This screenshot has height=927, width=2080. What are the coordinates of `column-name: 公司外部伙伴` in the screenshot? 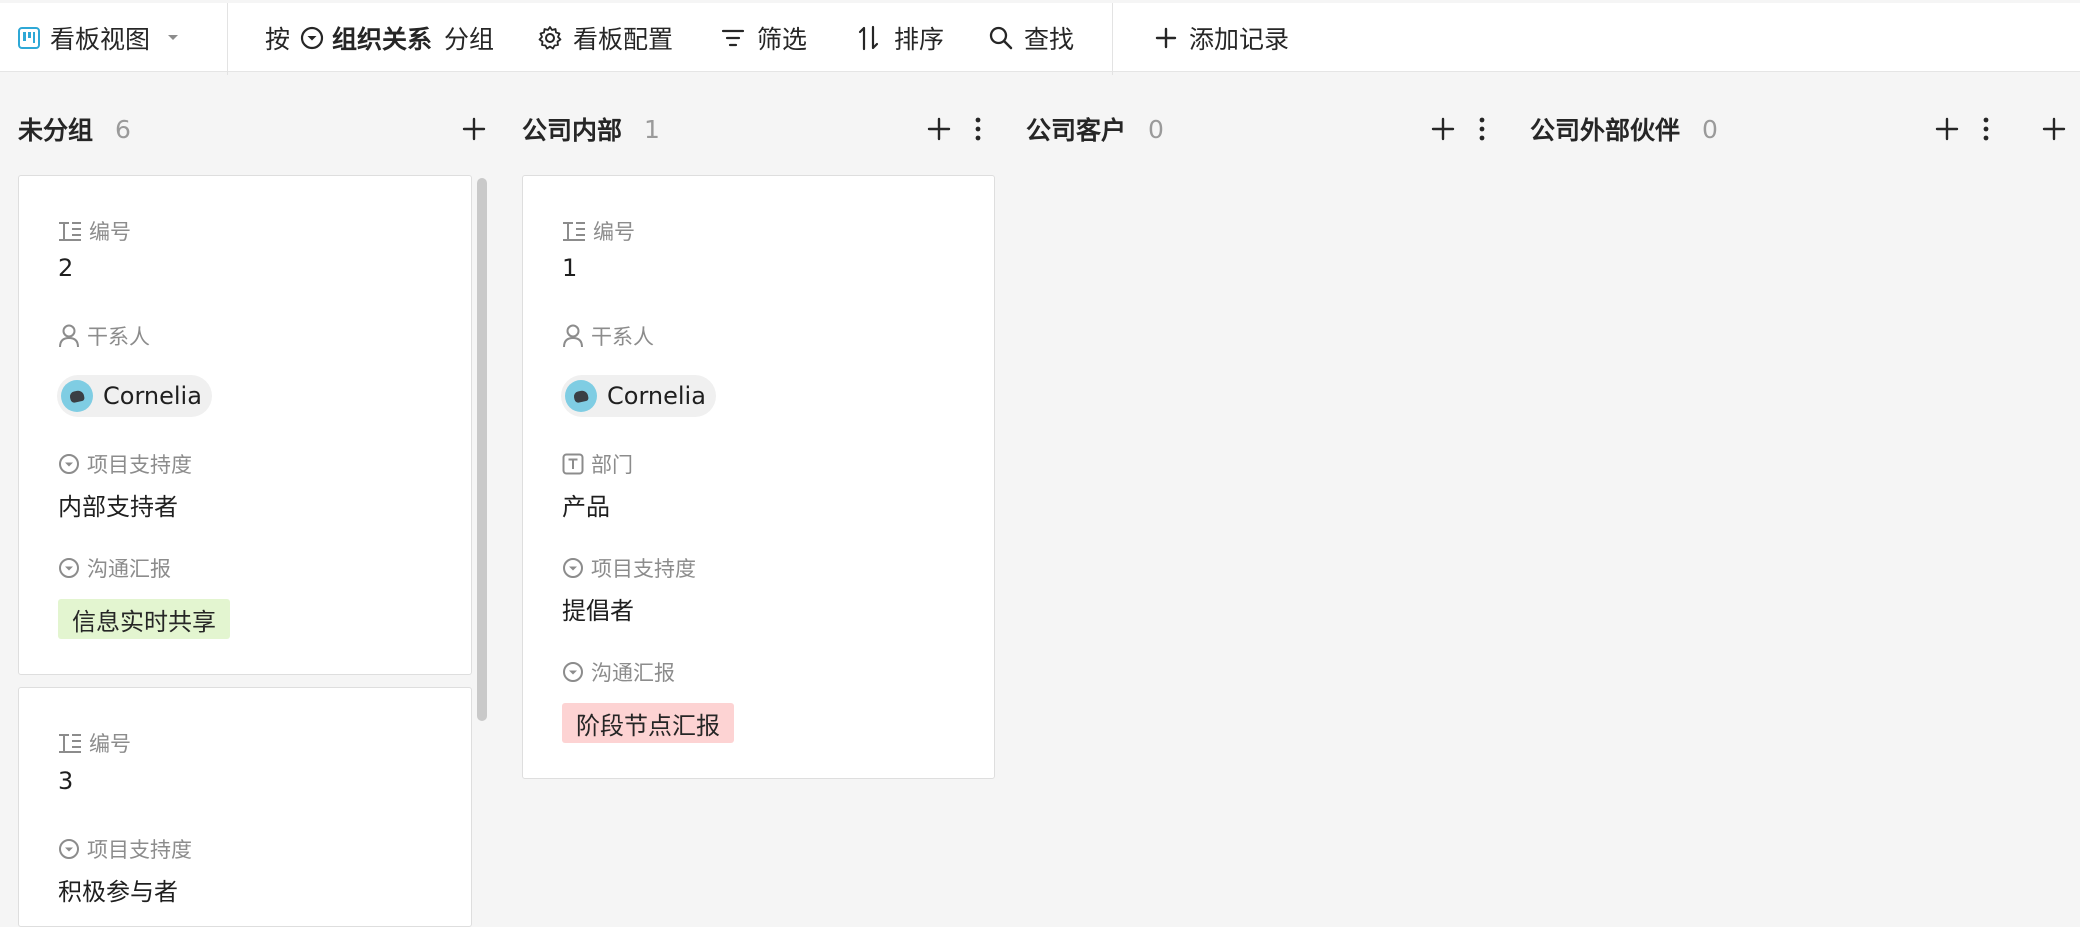 It's located at (1605, 130).